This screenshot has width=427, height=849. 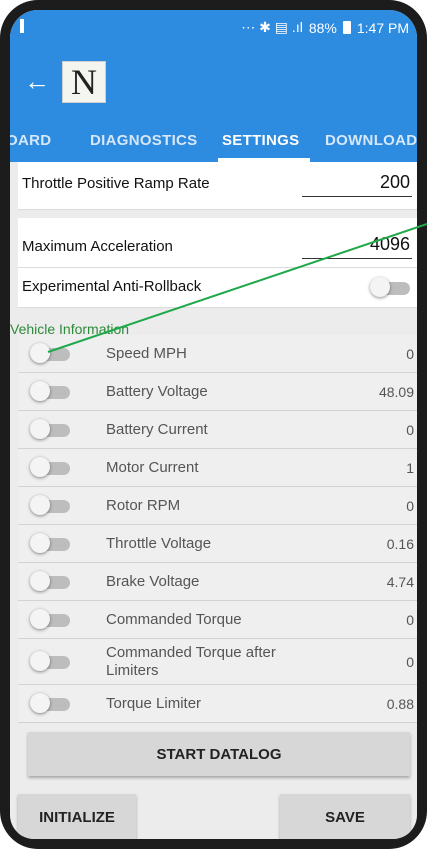 What do you see at coordinates (371, 140) in the screenshot?
I see `tab-download: DOWNLOAD` at bounding box center [371, 140].